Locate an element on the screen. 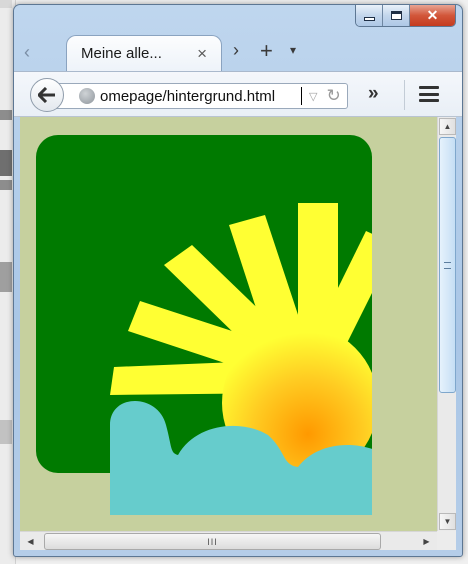 The width and height of the screenshot is (468, 564). toolbar-divider is located at coordinates (404, 95).